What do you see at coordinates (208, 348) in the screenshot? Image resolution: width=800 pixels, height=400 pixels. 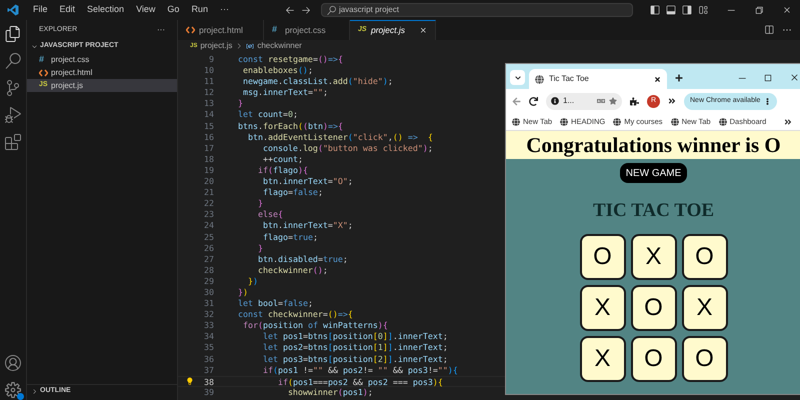 I see `line-number: 35` at bounding box center [208, 348].